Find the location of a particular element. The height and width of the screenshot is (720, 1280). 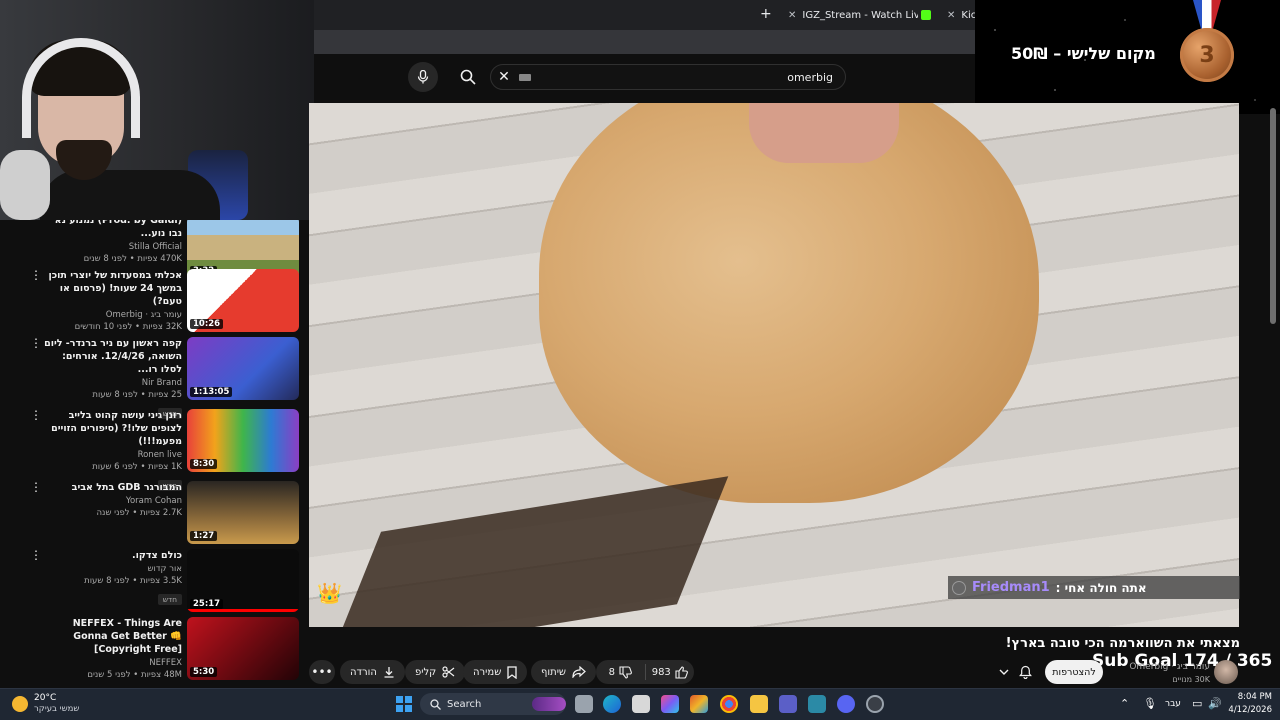

like-button: 983 is located at coordinates (670, 672).